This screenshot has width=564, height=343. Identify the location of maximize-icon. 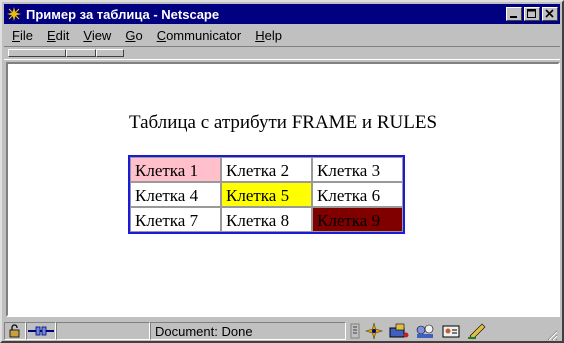
(531, 13).